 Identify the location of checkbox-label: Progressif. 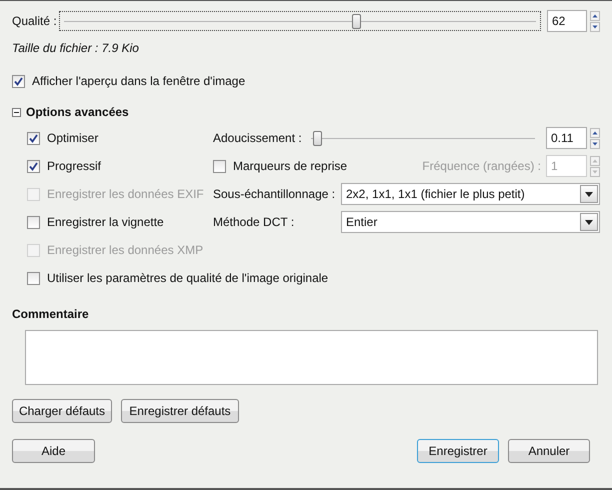
(74, 166).